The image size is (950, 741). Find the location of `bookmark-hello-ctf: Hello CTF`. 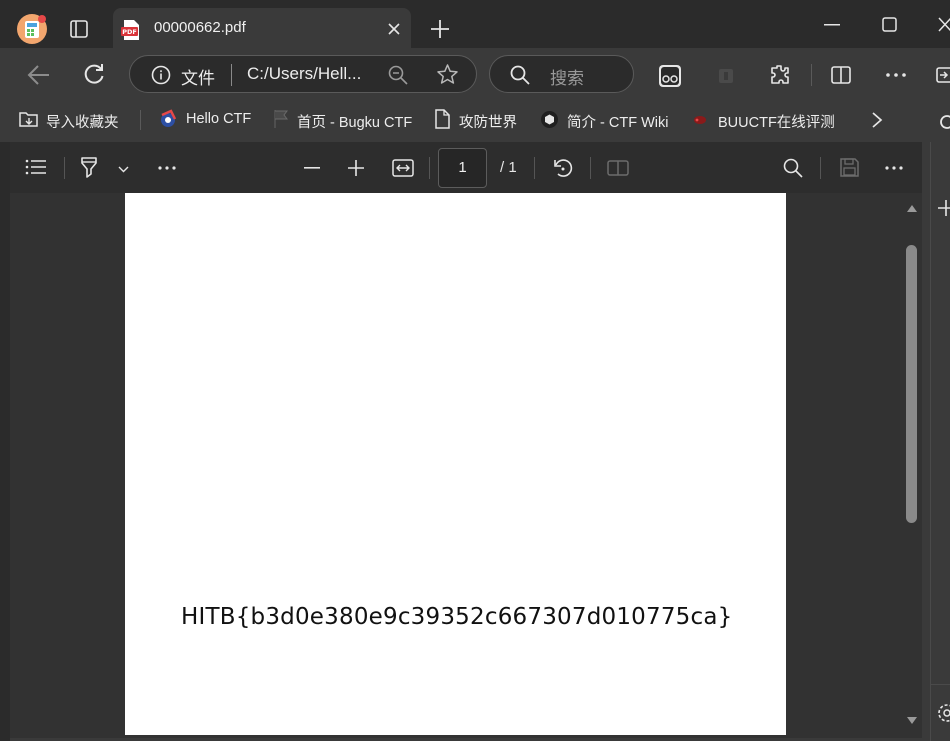

bookmark-hello-ctf: Hello CTF is located at coordinates (218, 119).